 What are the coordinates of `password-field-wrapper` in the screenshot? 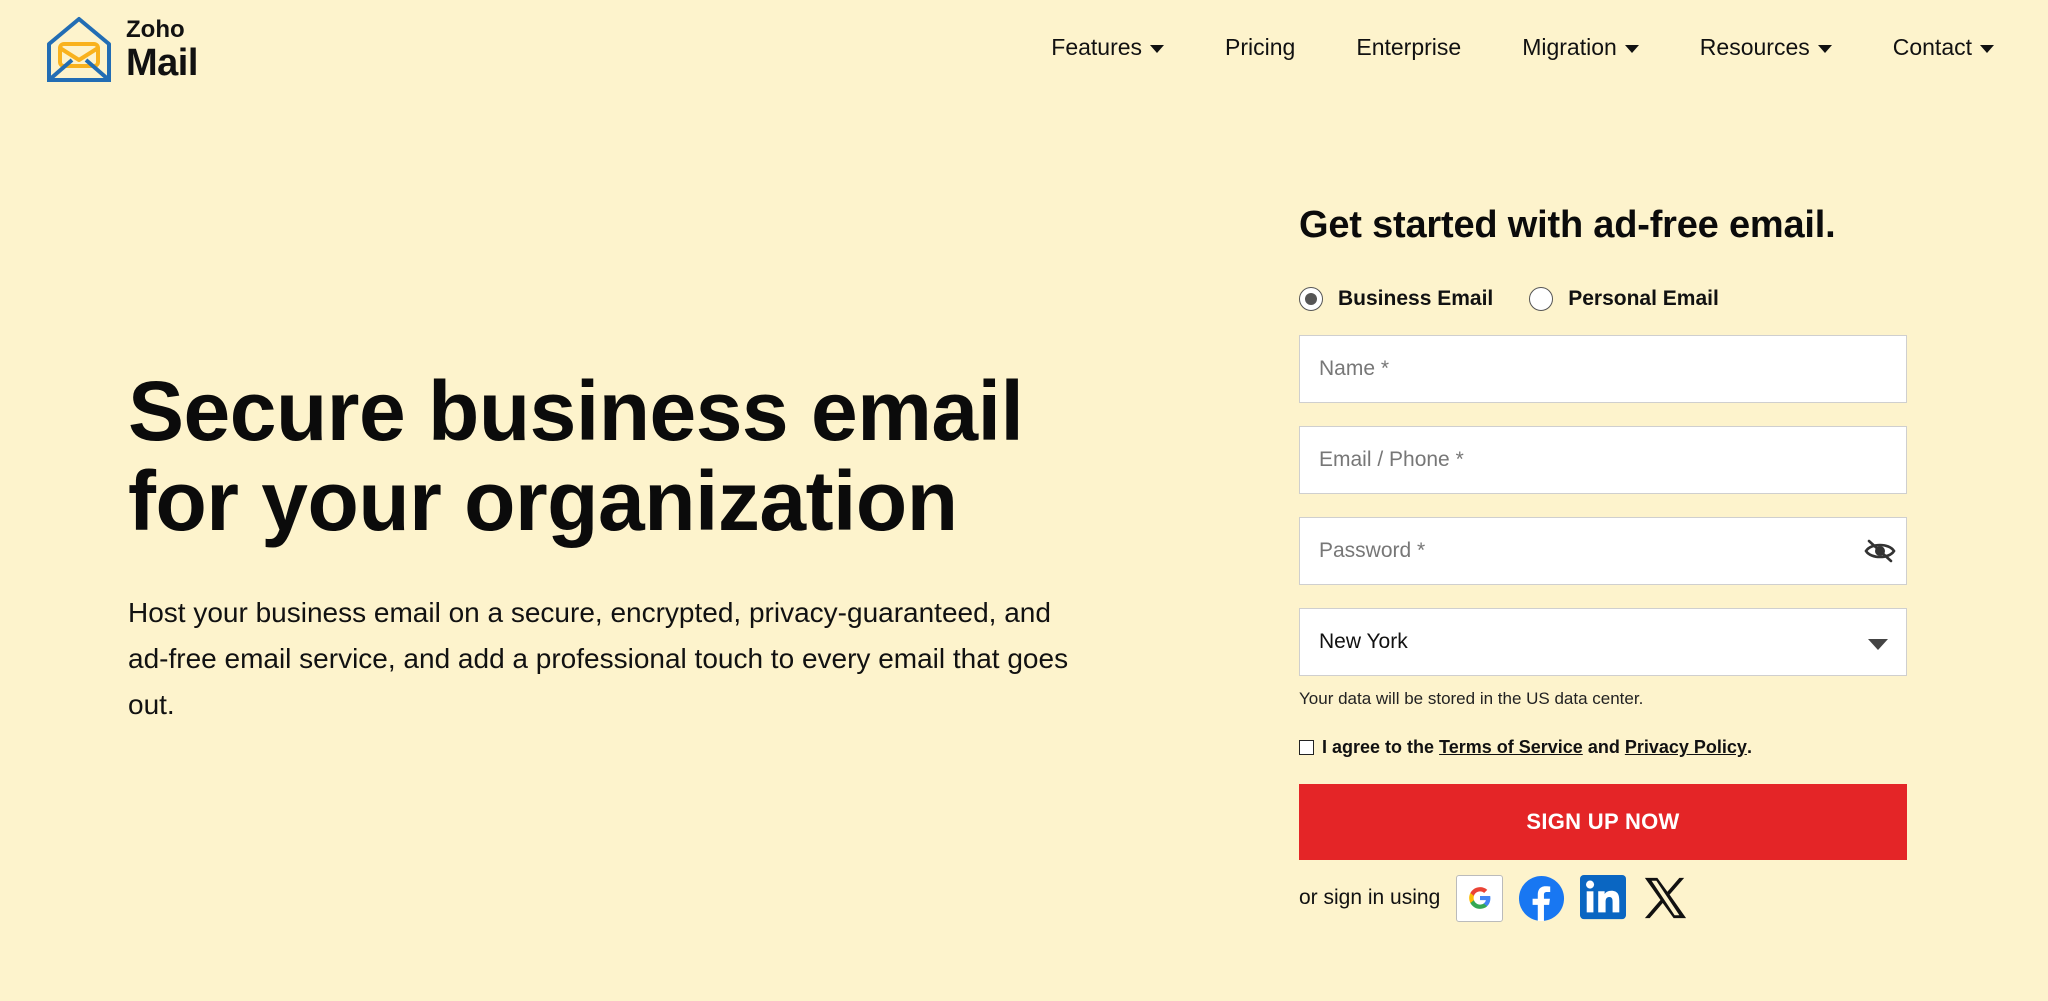 It's located at (1603, 551).